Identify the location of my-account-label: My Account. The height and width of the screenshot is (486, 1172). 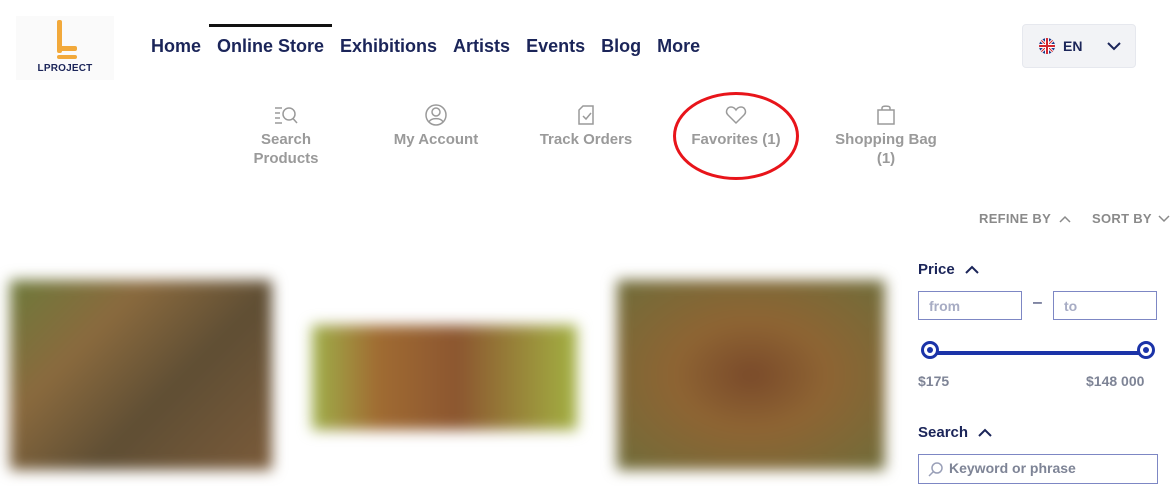
(436, 139).